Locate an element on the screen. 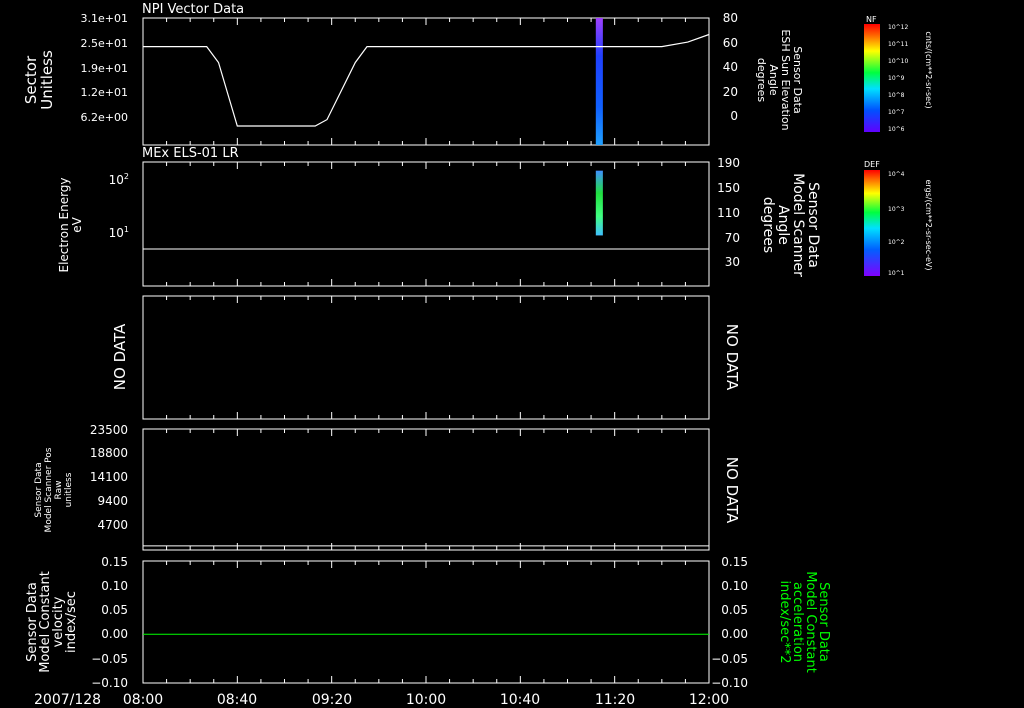 Image resolution: width=1024 pixels, height=708 pixels. panel-1-ytick-3: 1.2e+01 is located at coordinates (104, 92).